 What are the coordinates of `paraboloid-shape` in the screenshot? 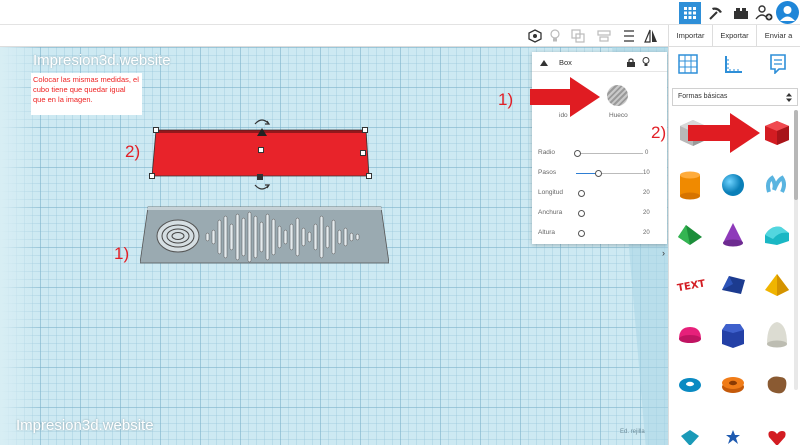 It's located at (777, 335).